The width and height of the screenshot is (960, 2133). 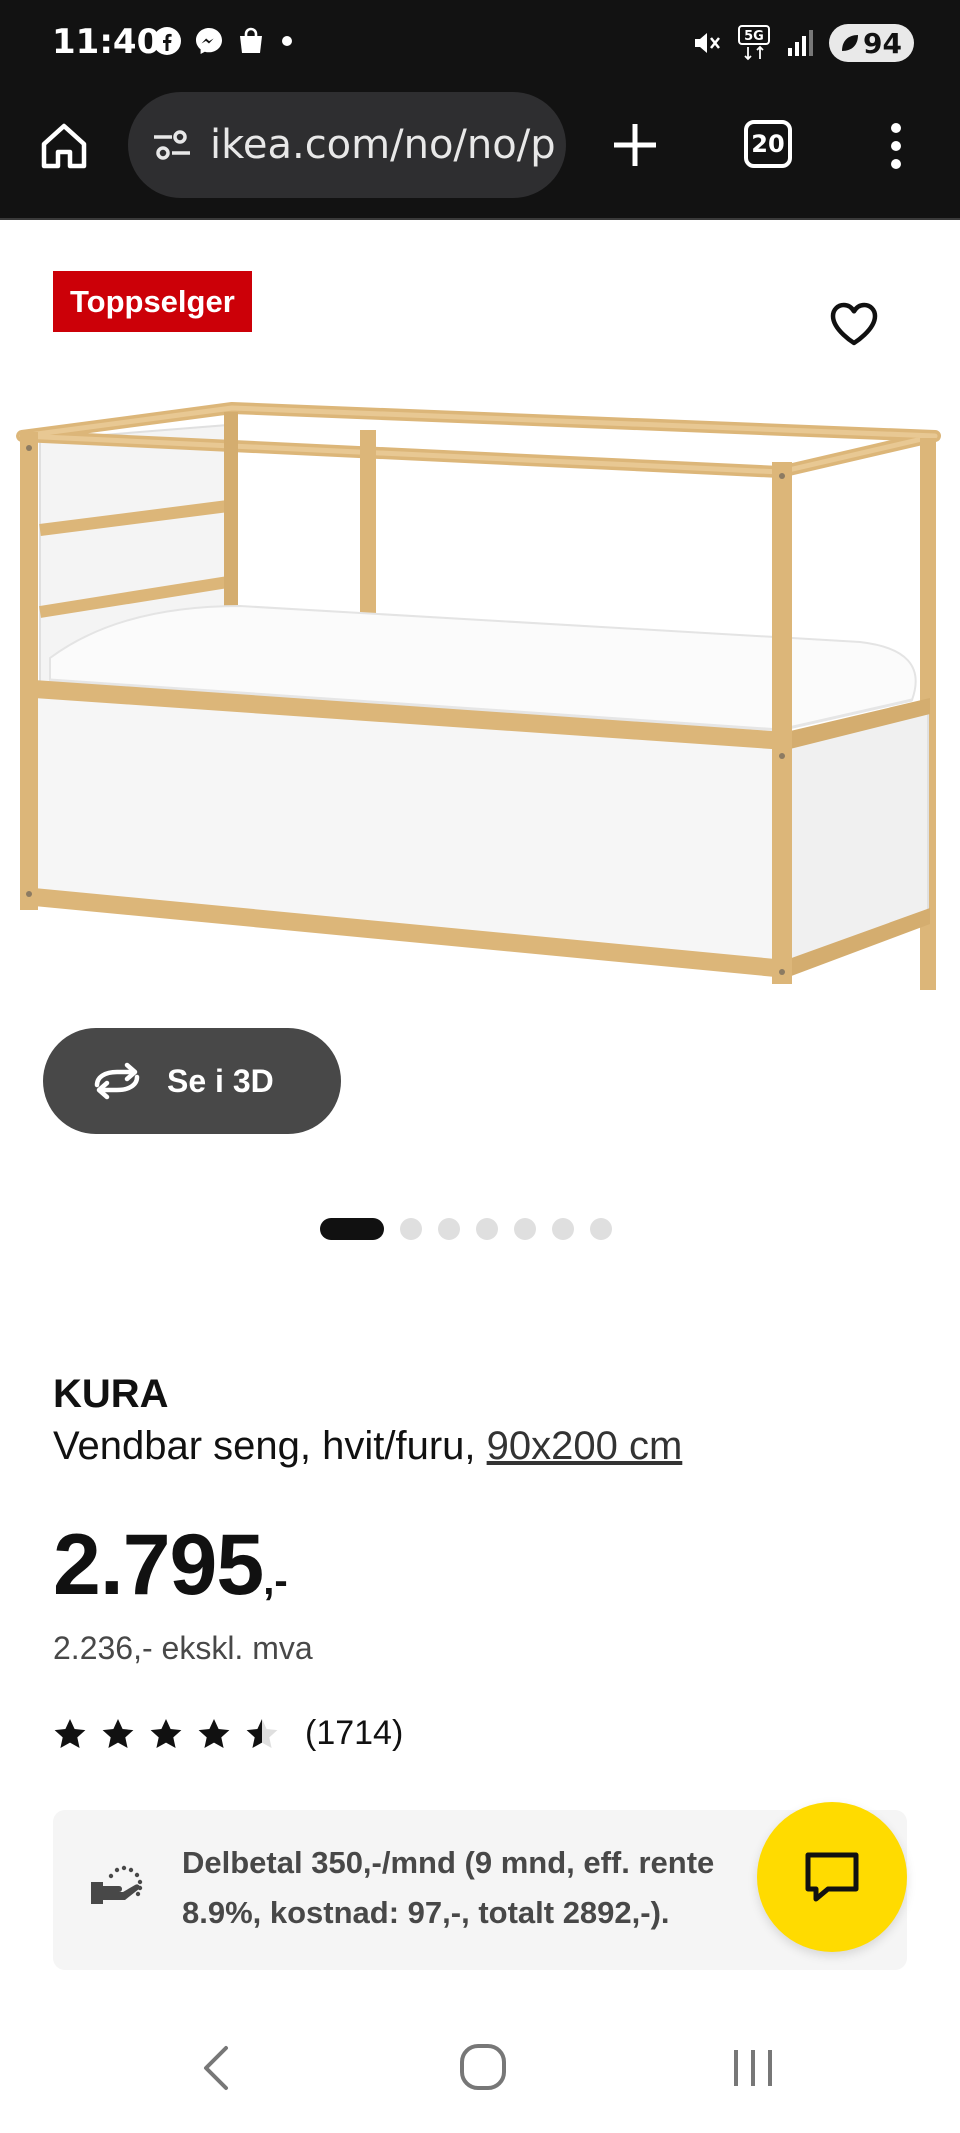 I want to click on back-icon, so click(x=216, y=2068).